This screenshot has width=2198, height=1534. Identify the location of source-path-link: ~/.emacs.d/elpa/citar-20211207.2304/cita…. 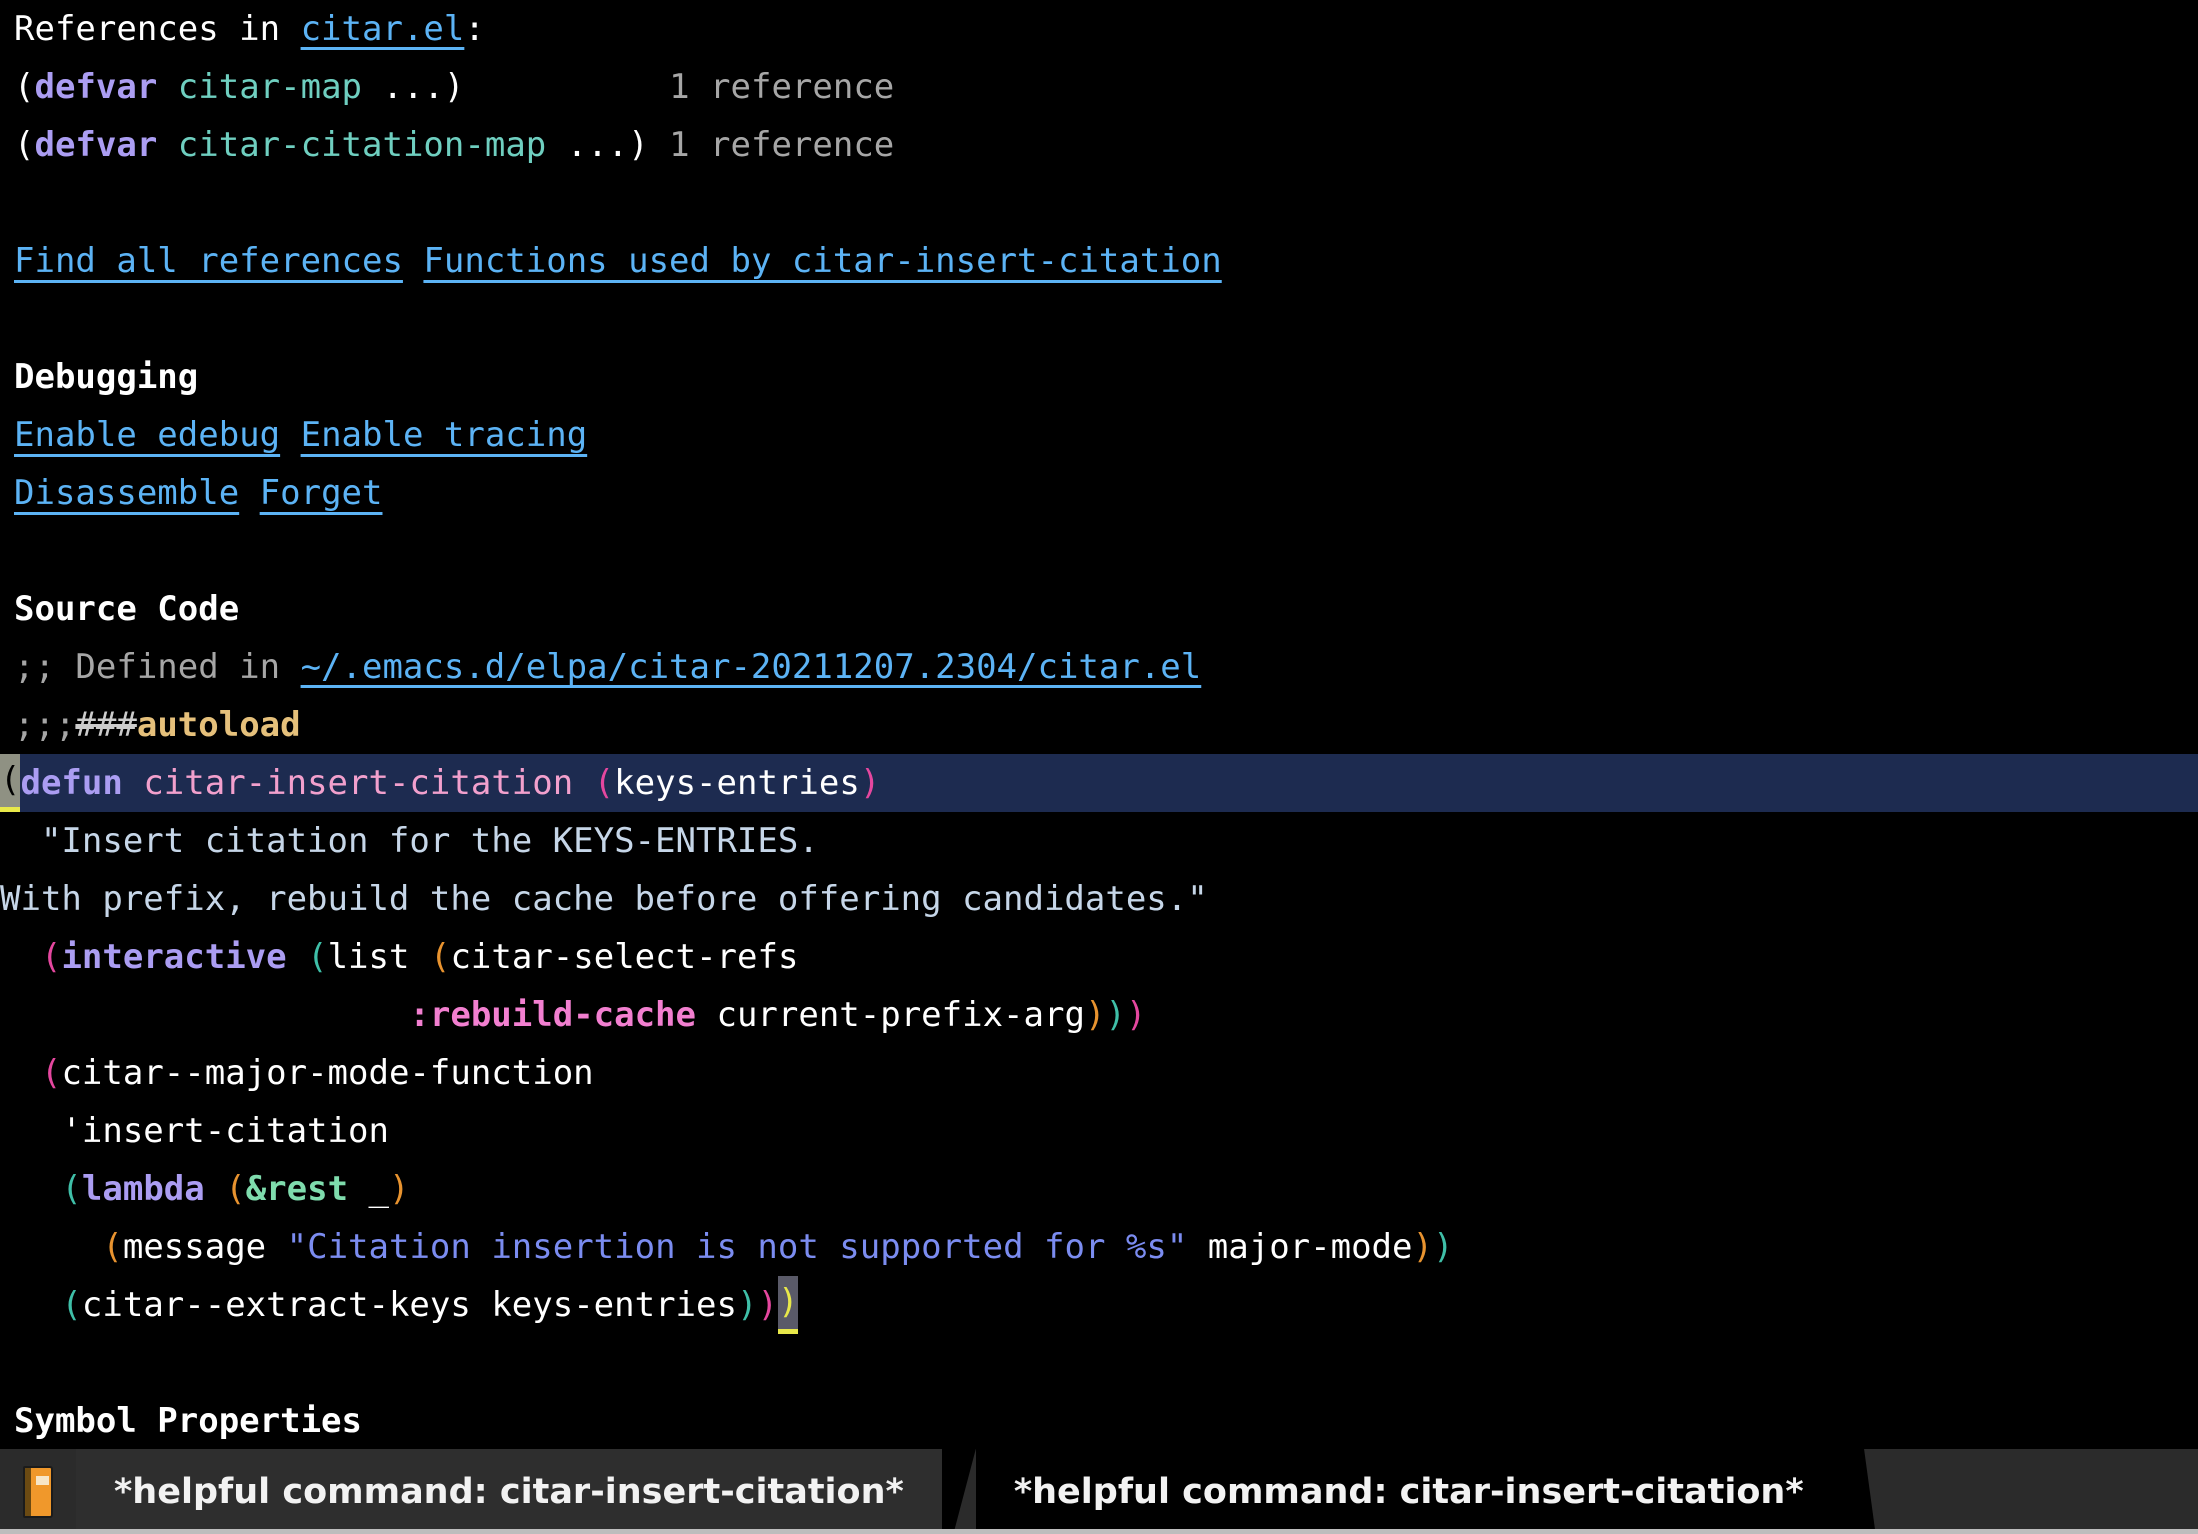
(751, 667).